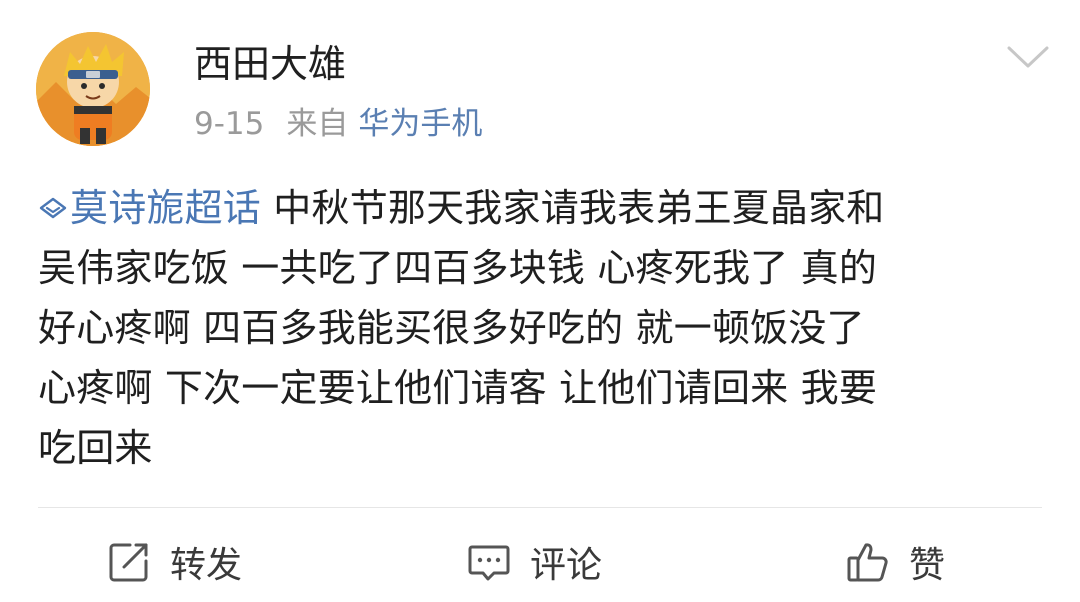  What do you see at coordinates (1028, 58) in the screenshot?
I see `chevron-down-icon` at bounding box center [1028, 58].